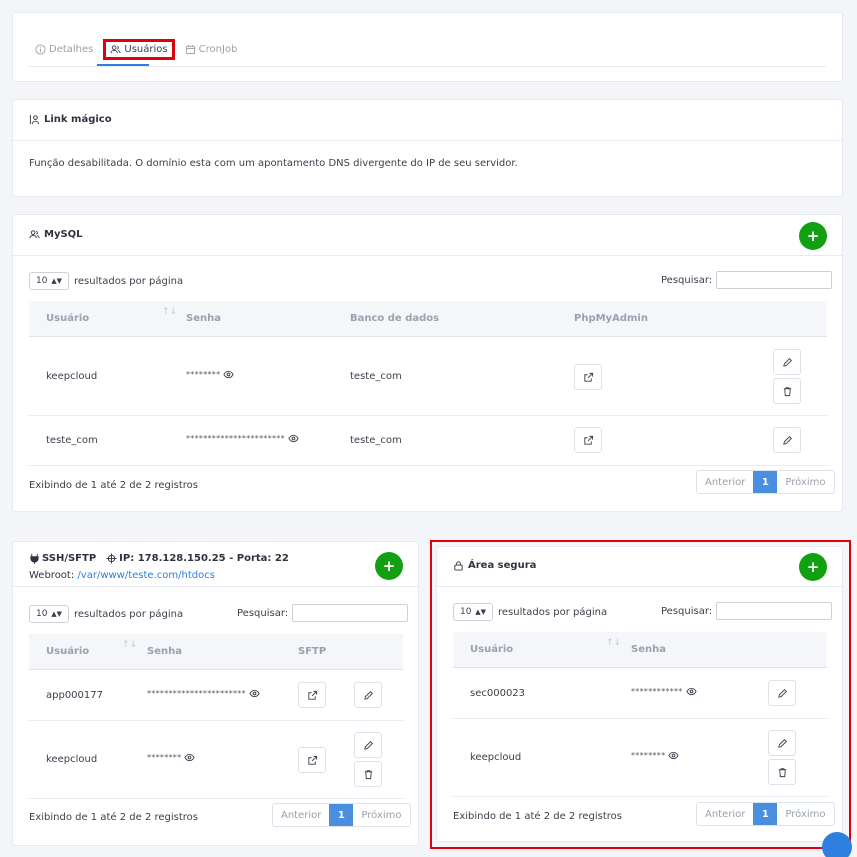 The height and width of the screenshot is (857, 857). I want to click on pencil-icon, so click(787, 440).